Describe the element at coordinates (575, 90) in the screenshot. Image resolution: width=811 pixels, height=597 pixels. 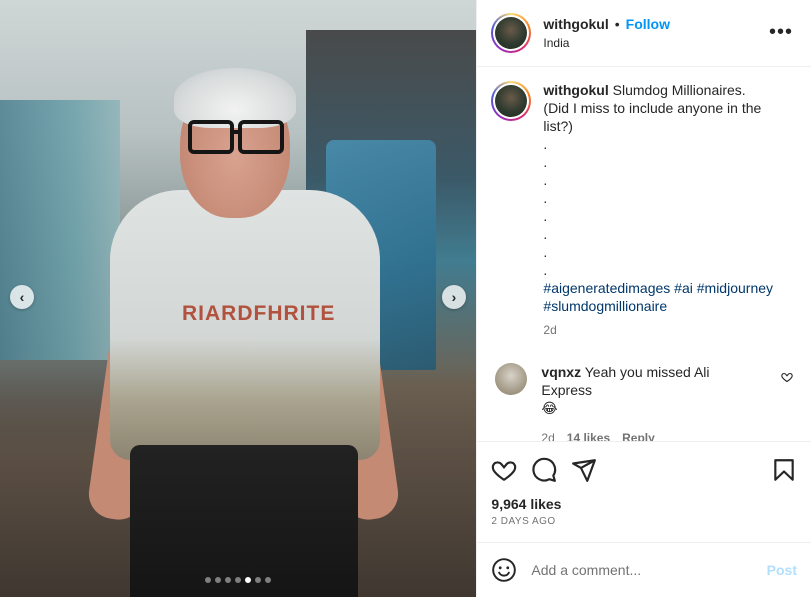
I see `caption-username: withgokul` at that location.